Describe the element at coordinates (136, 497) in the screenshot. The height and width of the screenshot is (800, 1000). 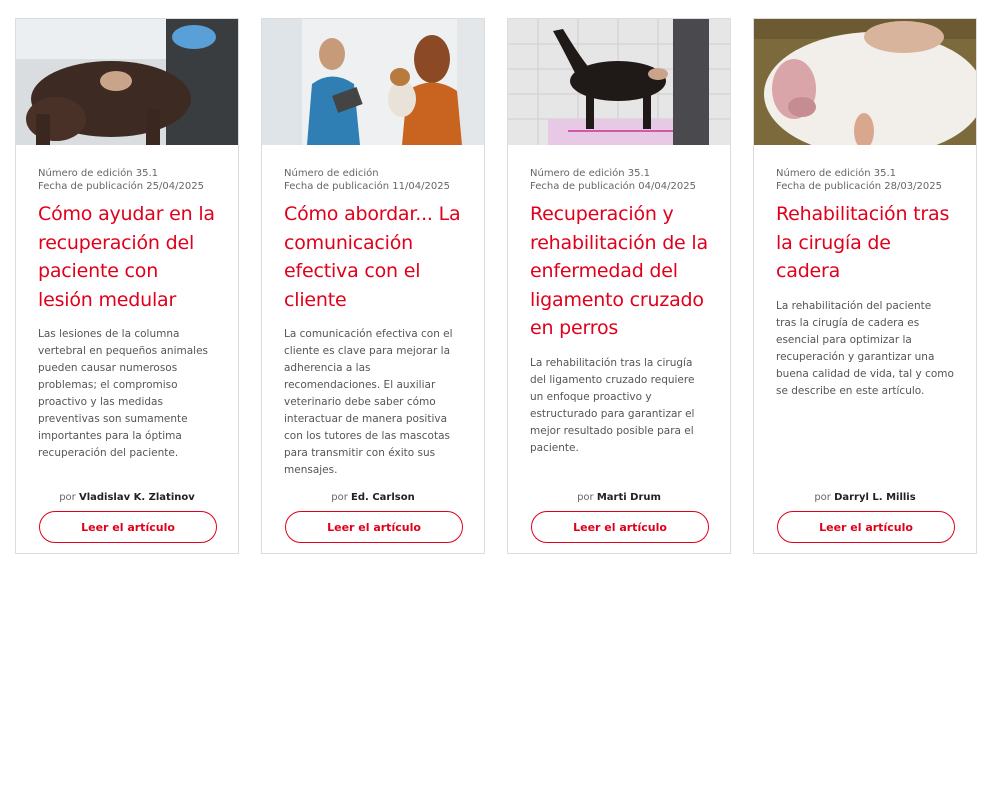
I see `author-name: Vladislav K. Zlatinov` at that location.